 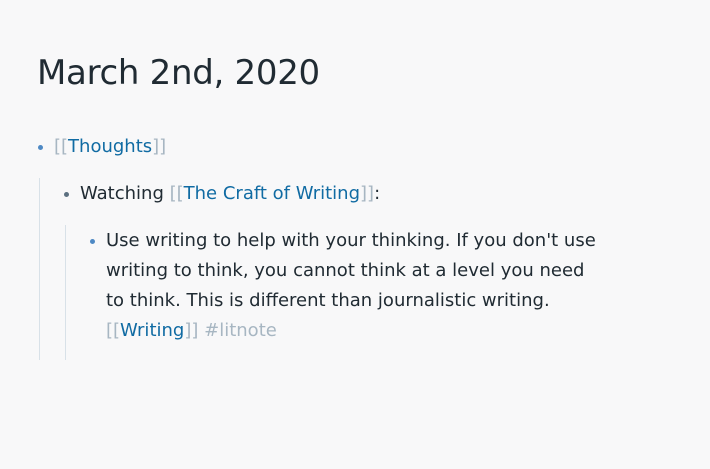 What do you see at coordinates (125, 193) in the screenshot?
I see `block-text: Watching` at bounding box center [125, 193].